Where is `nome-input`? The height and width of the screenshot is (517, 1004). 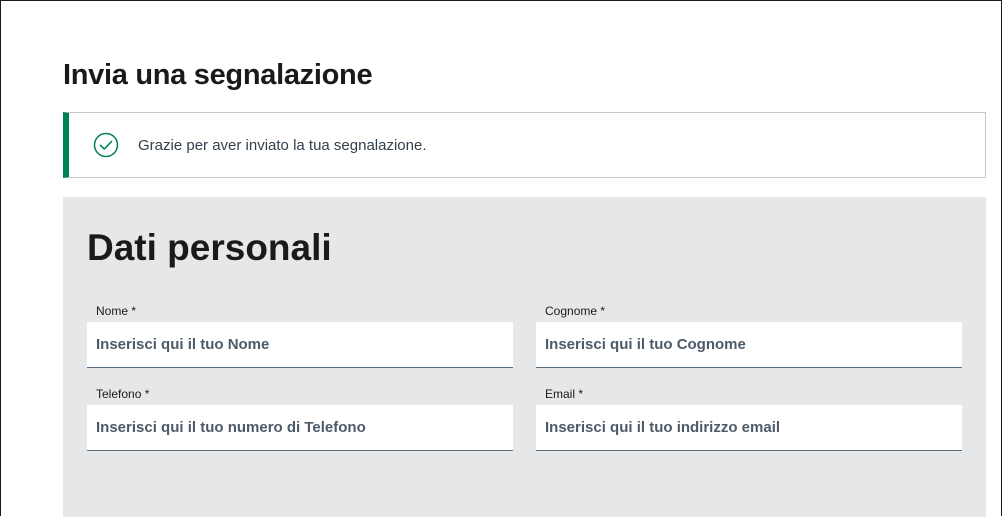 nome-input is located at coordinates (300, 345).